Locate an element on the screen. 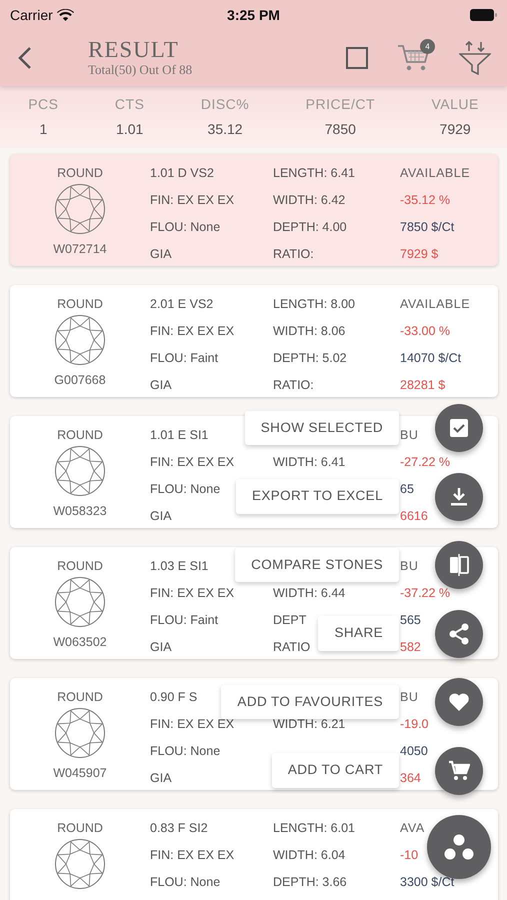 This screenshot has width=507, height=900. summary-label: PRICE/CT is located at coordinates (340, 104).